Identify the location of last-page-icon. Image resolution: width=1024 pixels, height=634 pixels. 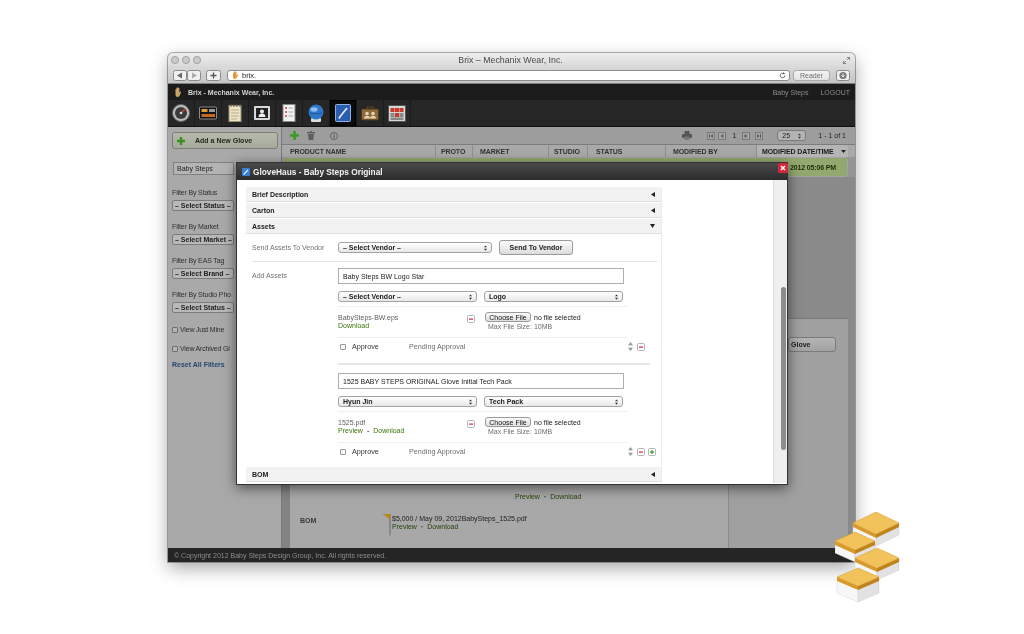
(759, 135).